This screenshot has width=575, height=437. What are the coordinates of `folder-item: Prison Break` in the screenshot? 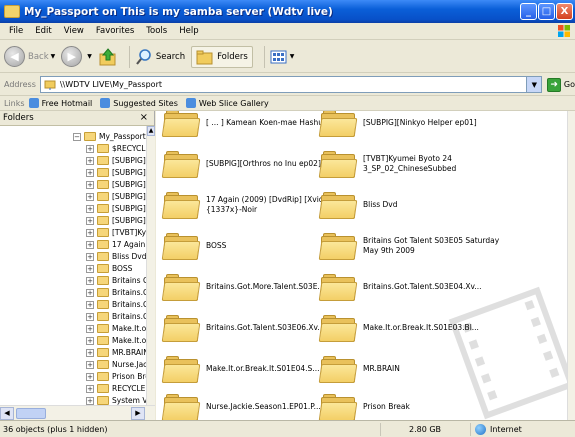 It's located at (419, 404).